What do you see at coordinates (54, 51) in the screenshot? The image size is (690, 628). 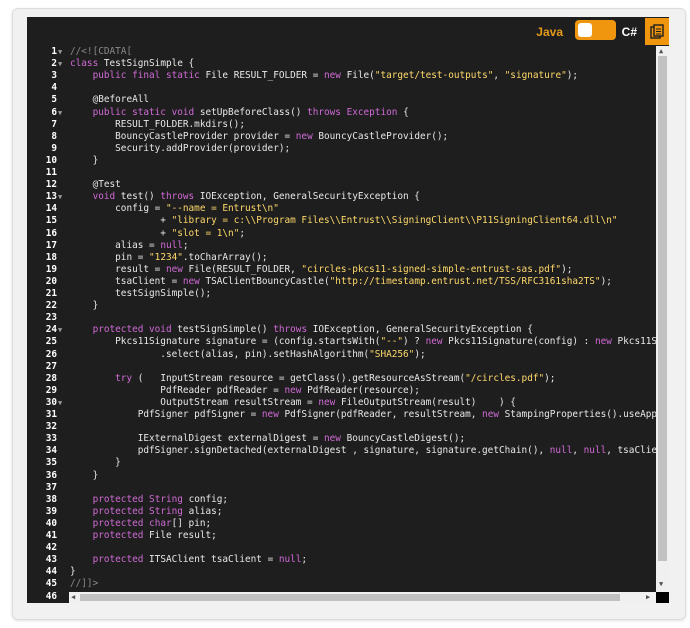 I see `line-number: 1` at bounding box center [54, 51].